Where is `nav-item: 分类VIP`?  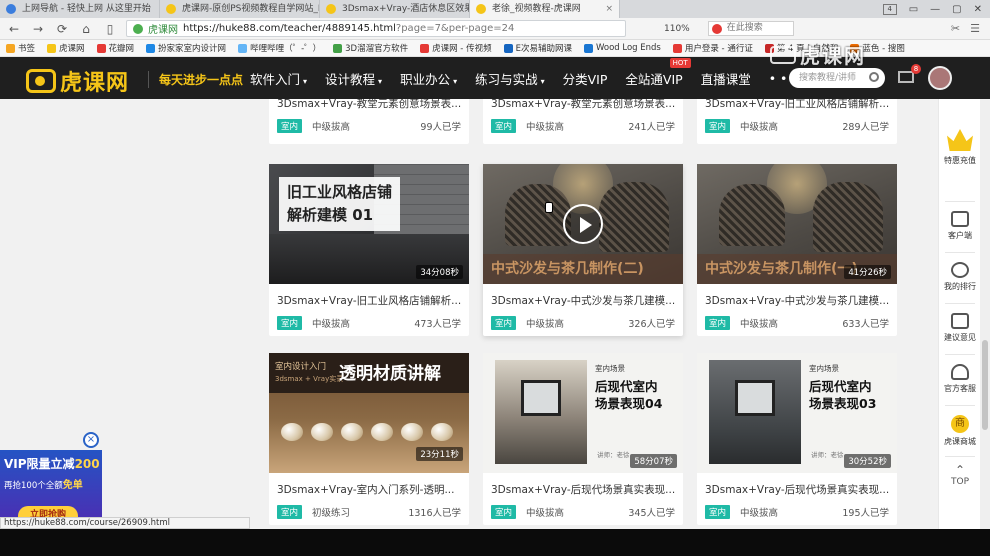 nav-item: 分类VIP is located at coordinates (585, 78).